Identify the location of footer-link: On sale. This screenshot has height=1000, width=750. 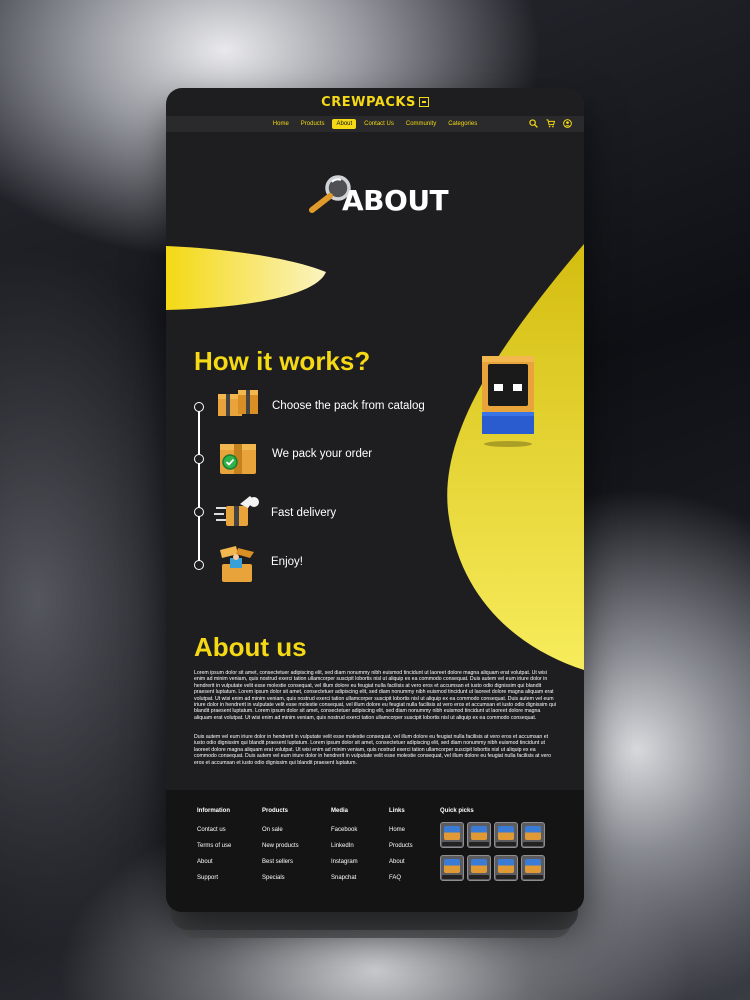
(280, 835).